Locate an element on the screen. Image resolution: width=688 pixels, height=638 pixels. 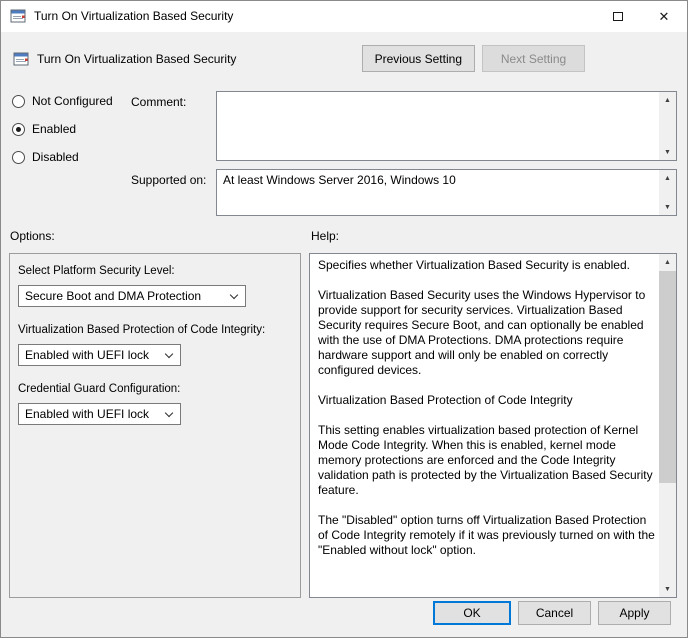
close-button: ✕ is located at coordinates (664, 16).